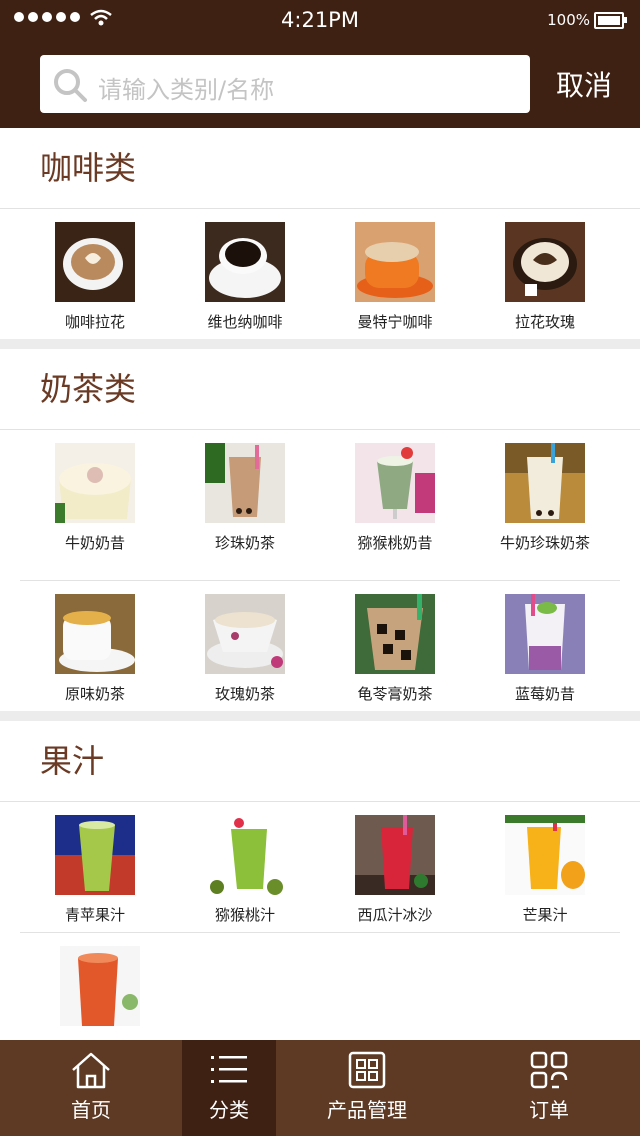 The image size is (640, 1136). Describe the element at coordinates (544, 322) in the screenshot. I see `product-label: 拉花玫瑰` at that location.